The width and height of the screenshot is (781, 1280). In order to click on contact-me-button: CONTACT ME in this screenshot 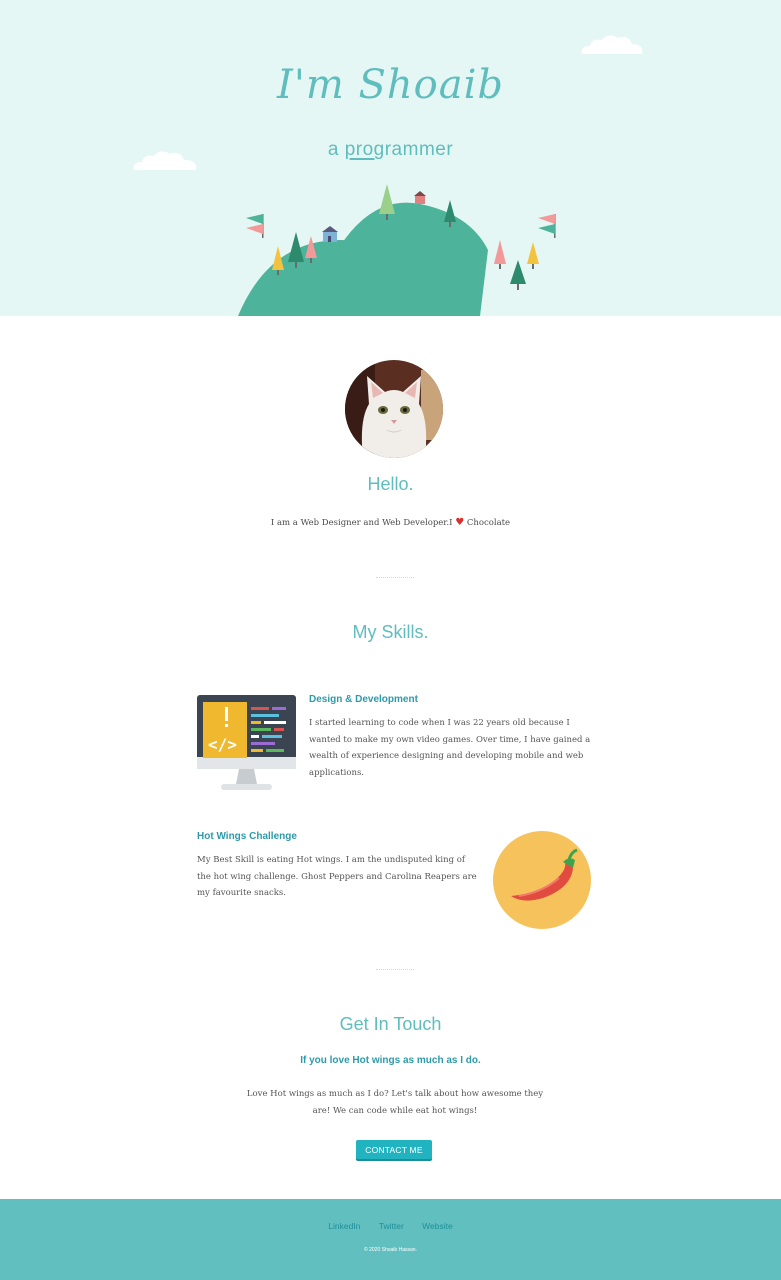, I will do `click(394, 1149)`.